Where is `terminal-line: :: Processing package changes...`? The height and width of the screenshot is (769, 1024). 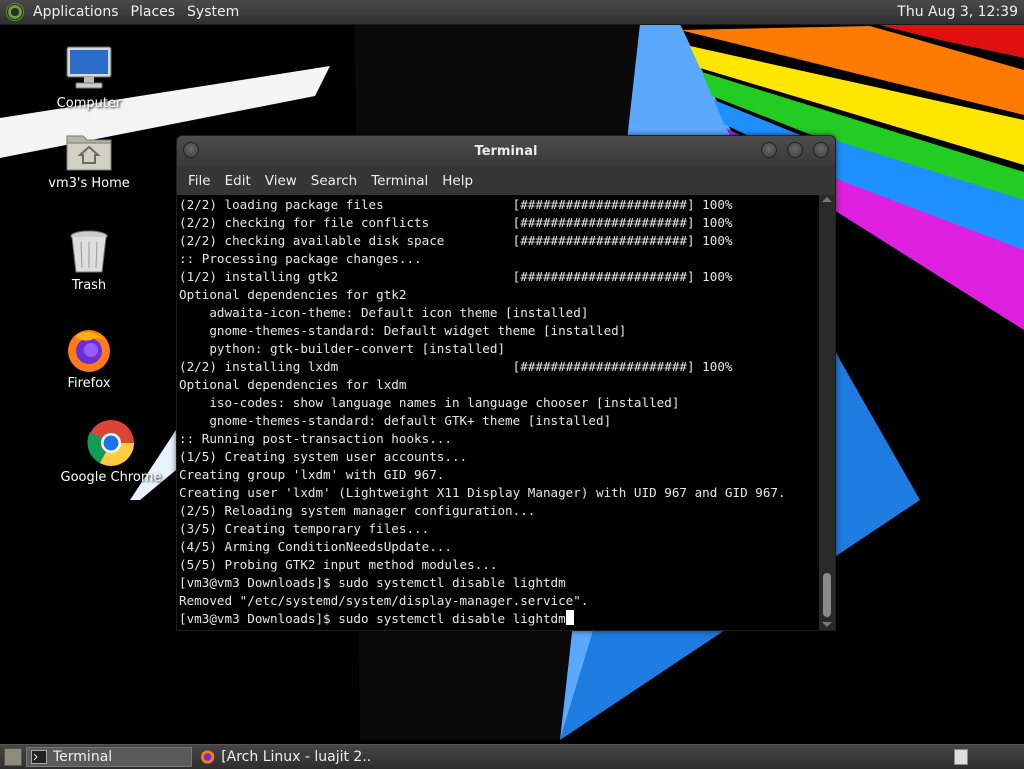 terminal-line: :: Processing package changes... is located at coordinates (300, 258).